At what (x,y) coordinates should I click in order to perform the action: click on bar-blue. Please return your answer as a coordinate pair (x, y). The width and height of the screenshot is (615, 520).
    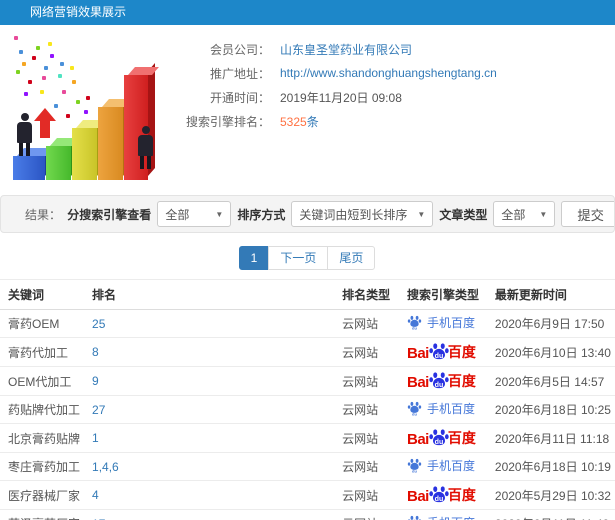
    Looking at the image, I should click on (34, 161).